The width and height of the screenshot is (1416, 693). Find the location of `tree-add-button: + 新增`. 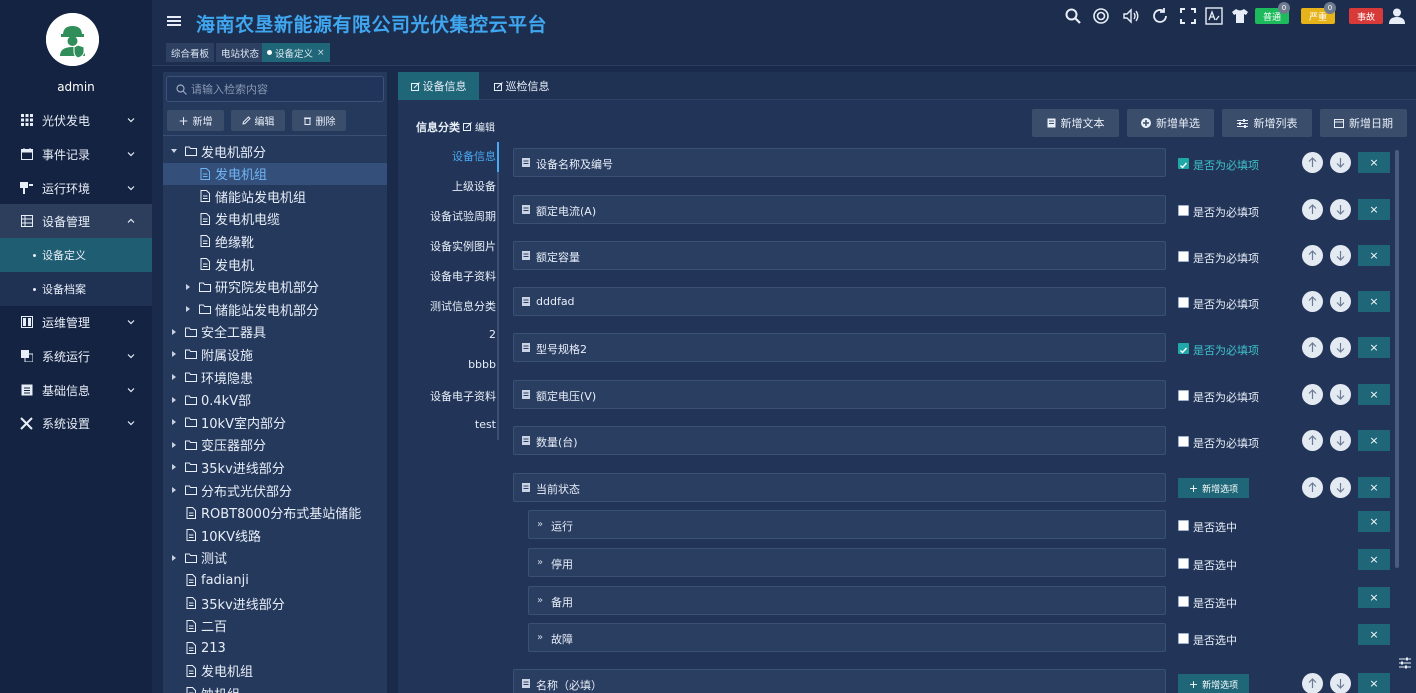

tree-add-button: + 新增 is located at coordinates (195, 120).